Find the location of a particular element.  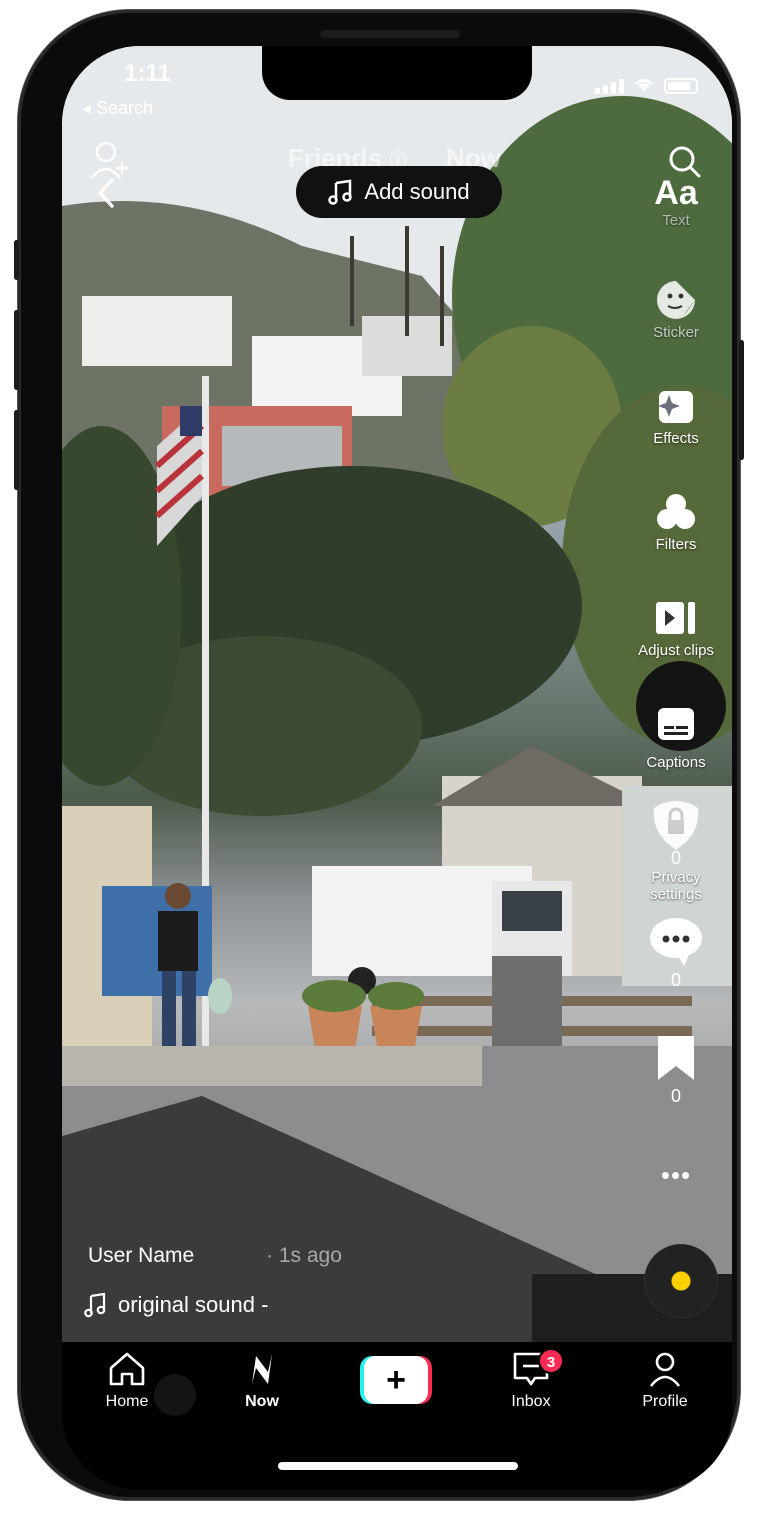

post-sound: original sound - is located at coordinates (176, 1305).